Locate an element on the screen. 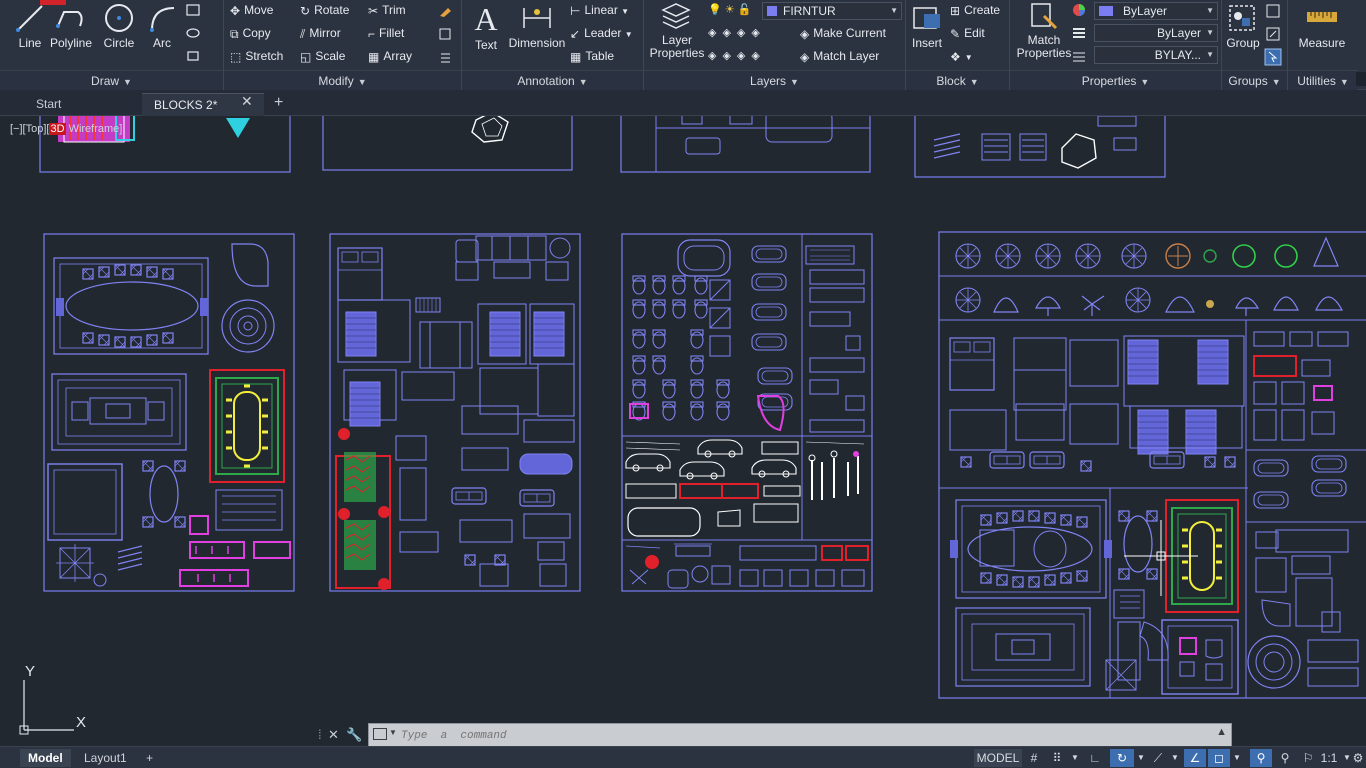 The width and height of the screenshot is (1366, 768). mirror-tool: ⫽ Mirror is located at coordinates (320, 33).